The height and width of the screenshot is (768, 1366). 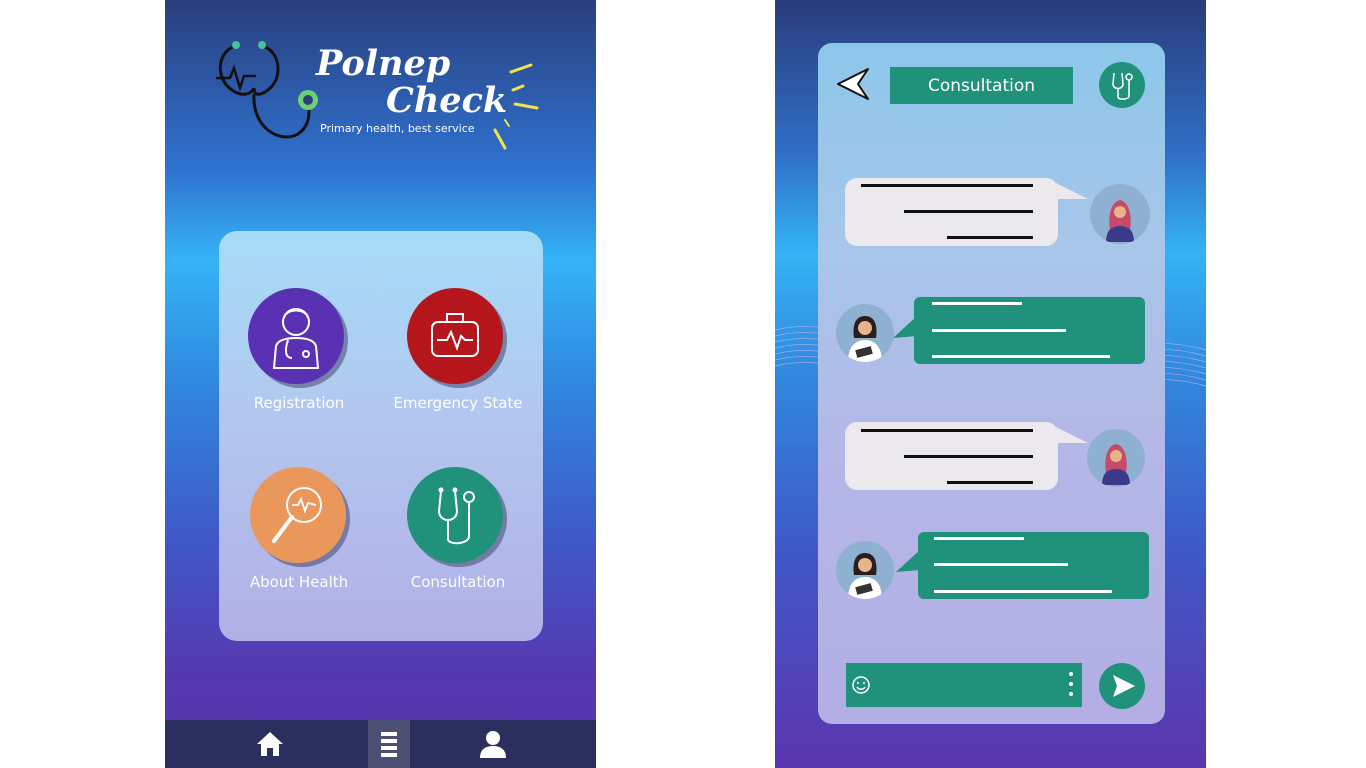 I want to click on registration-circle, so click(x=296, y=336).